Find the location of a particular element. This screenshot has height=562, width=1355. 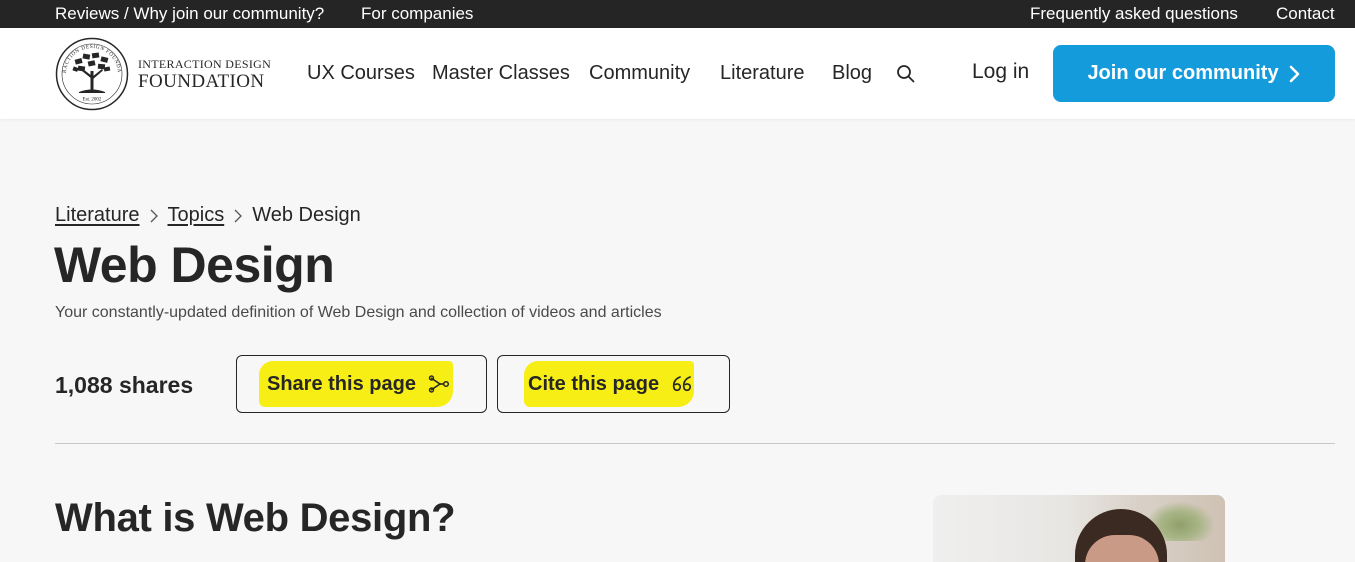

share-page-button: Share this page is located at coordinates (361, 384).